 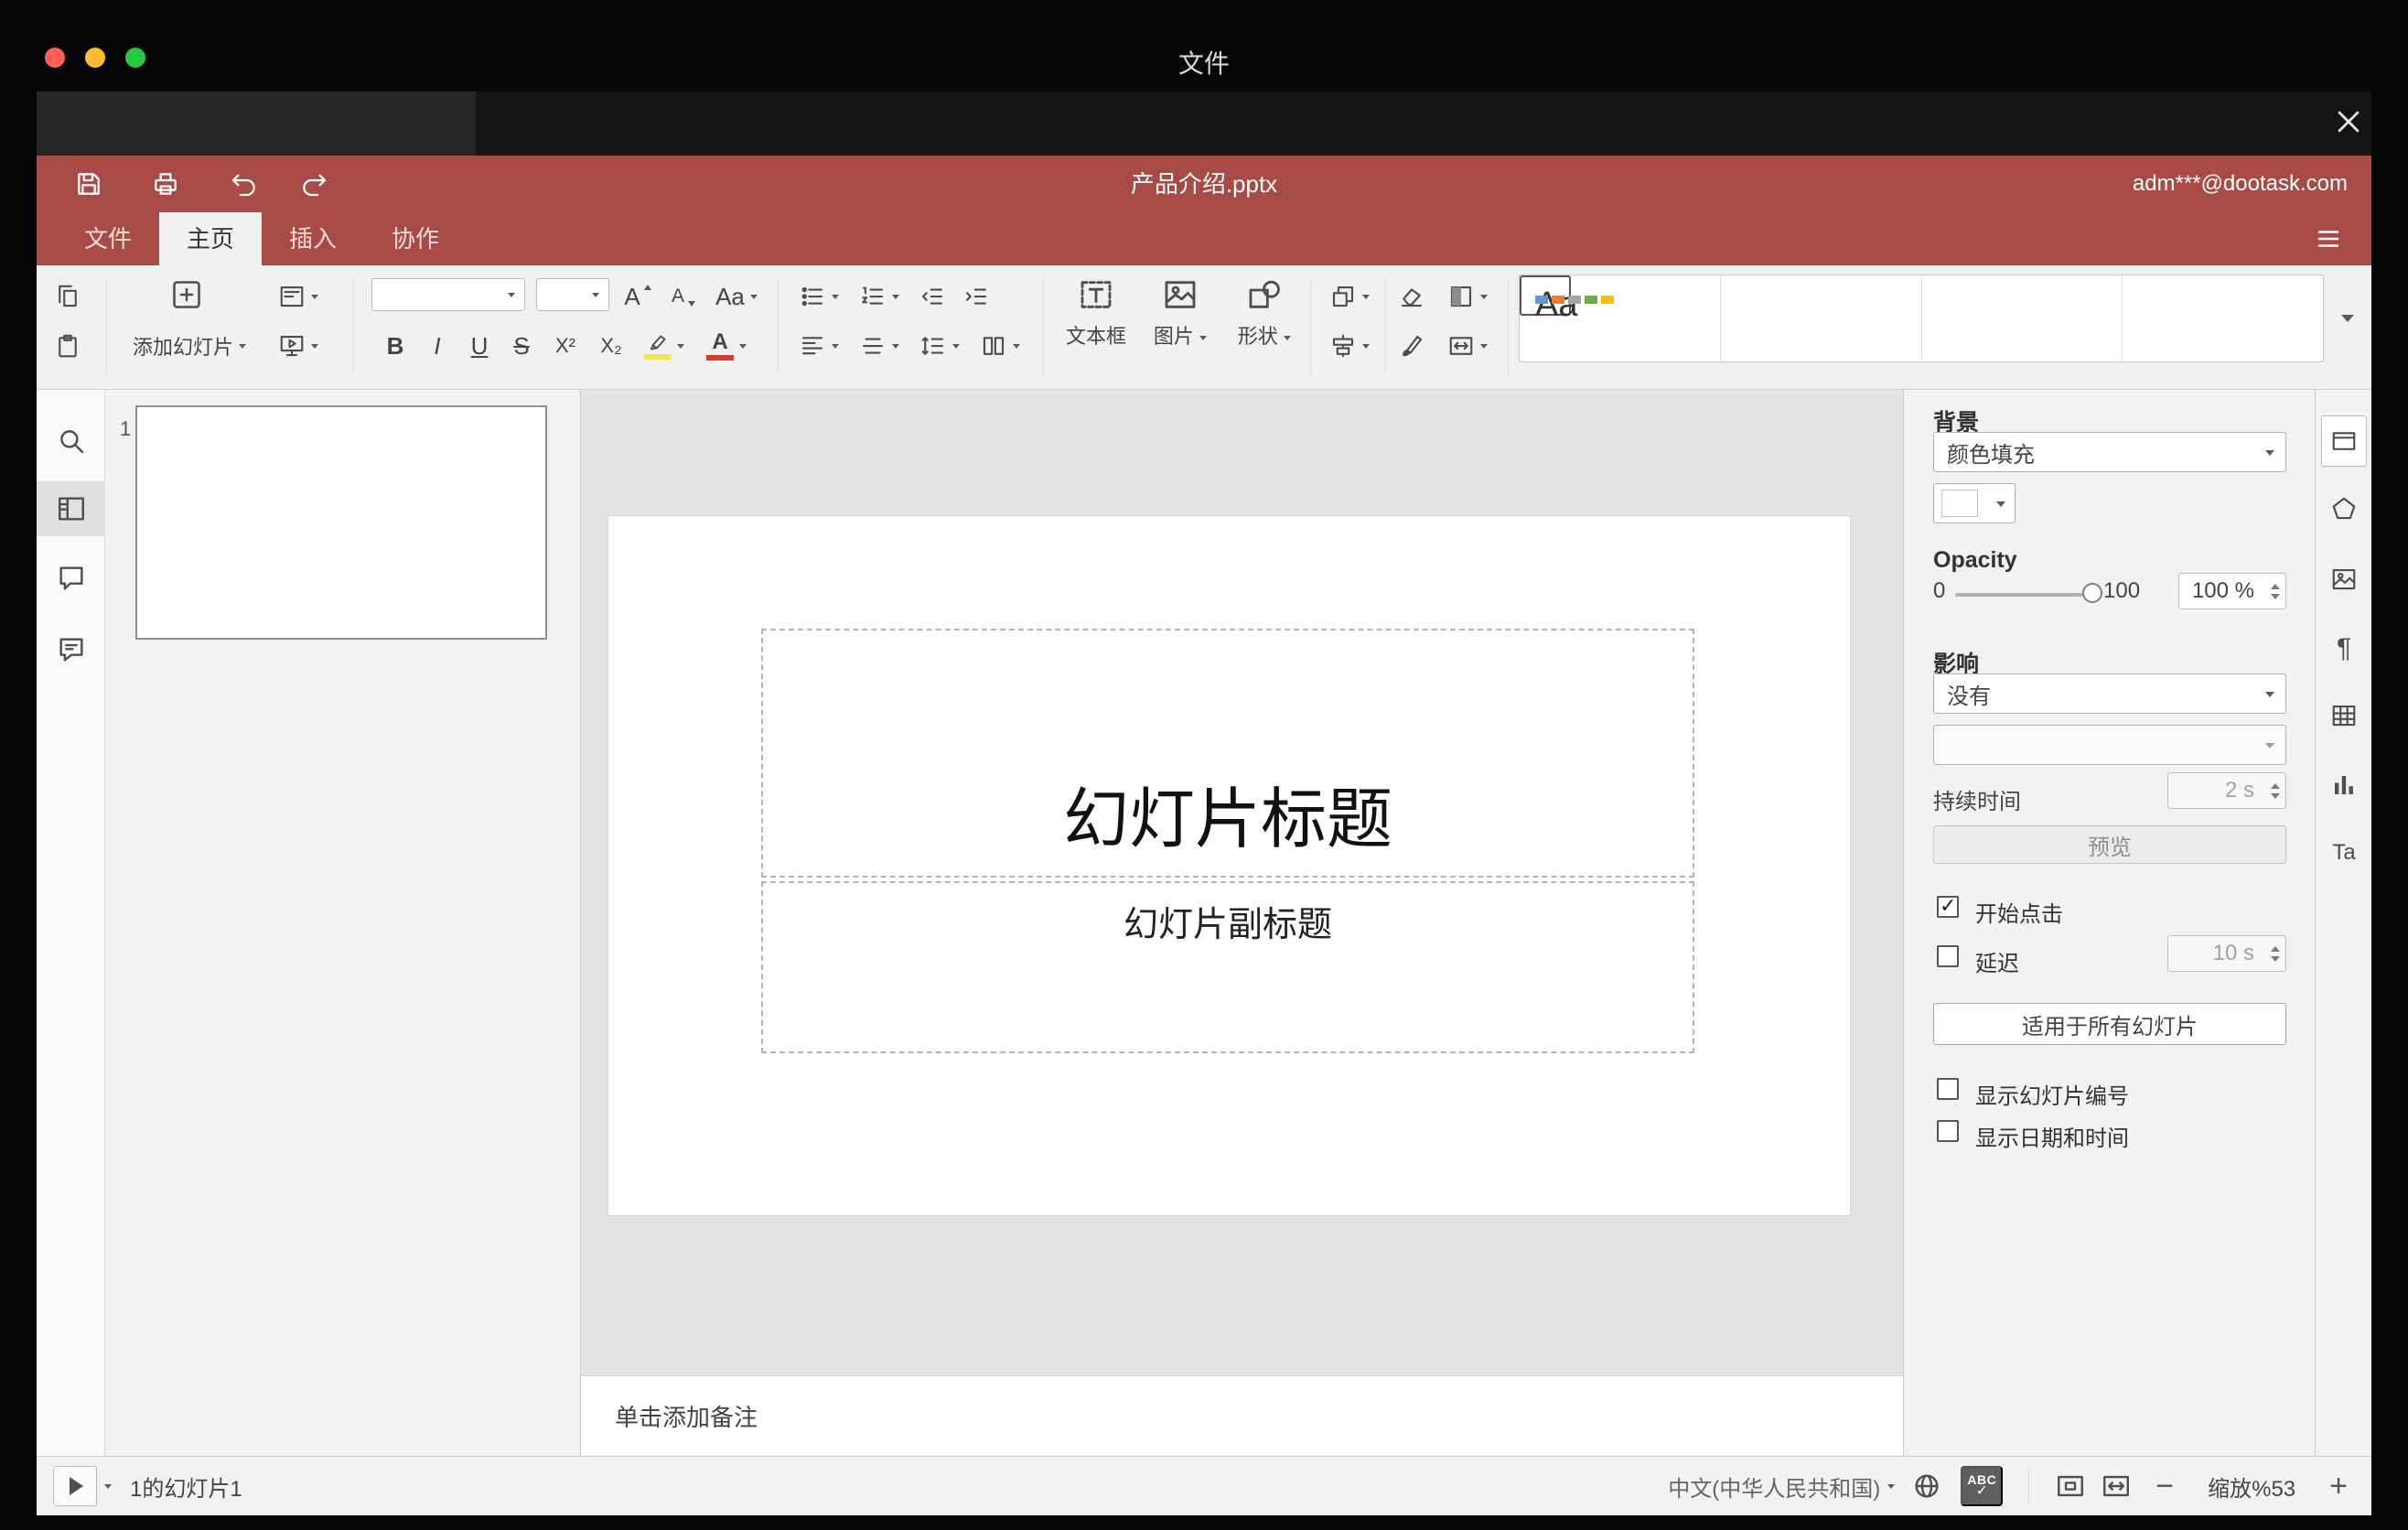 I want to click on slides-icon, so click(x=71, y=509).